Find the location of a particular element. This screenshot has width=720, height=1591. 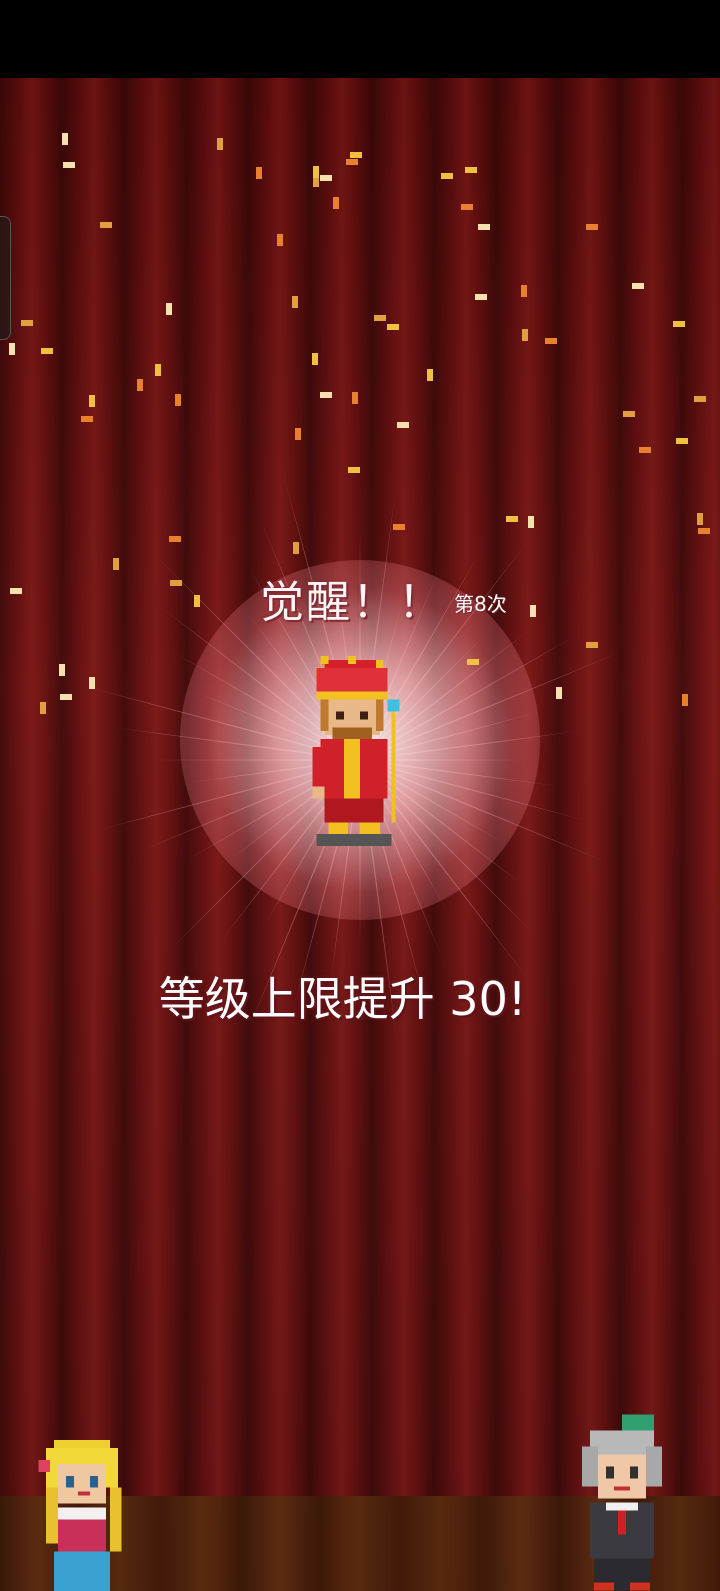

gray-haired-boy-sprite is located at coordinates (622, 1502).